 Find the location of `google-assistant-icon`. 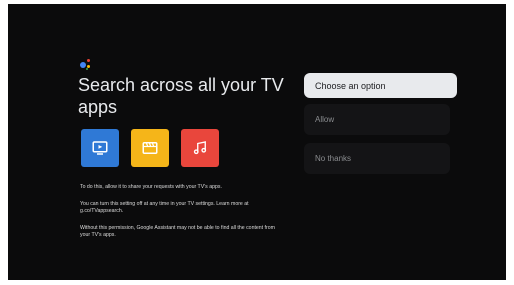

google-assistant-icon is located at coordinates (86, 65).